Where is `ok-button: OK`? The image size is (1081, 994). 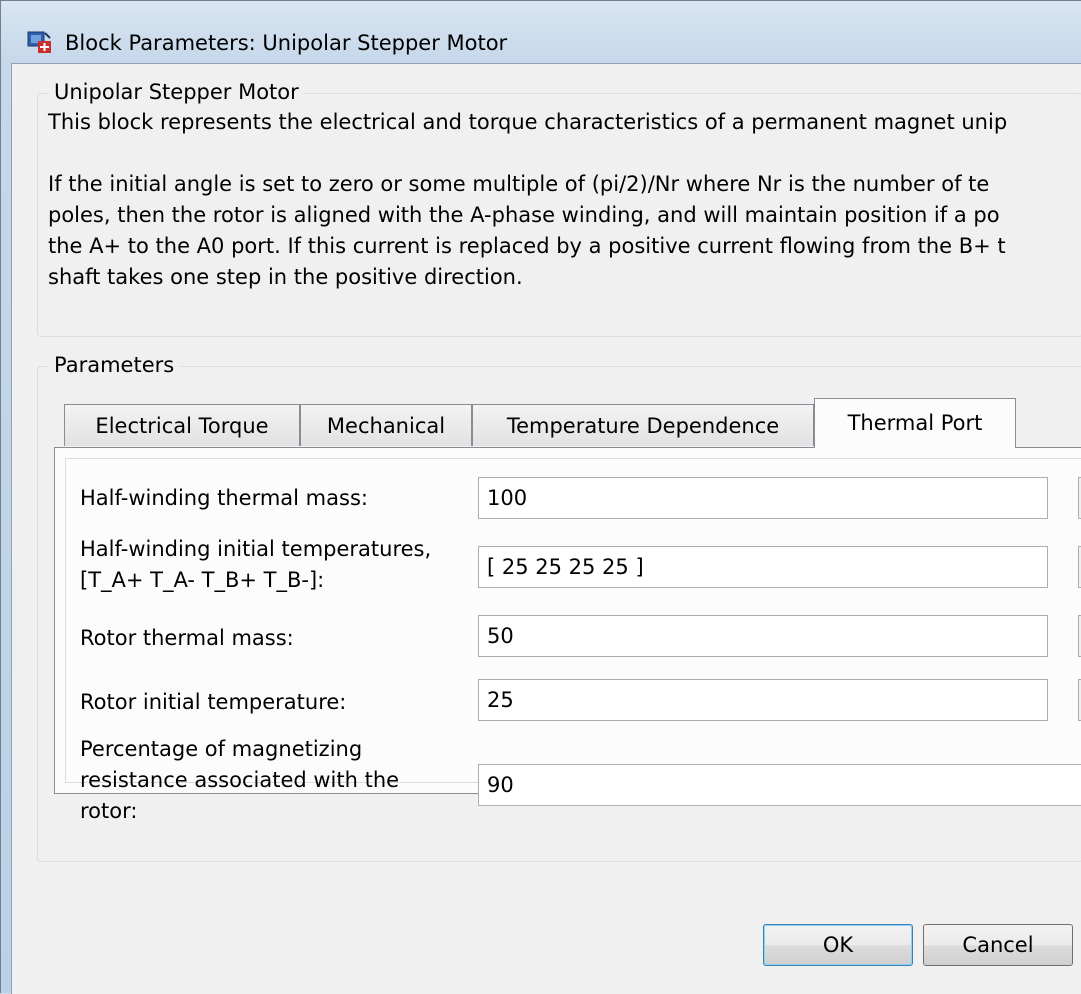
ok-button: OK is located at coordinates (838, 945).